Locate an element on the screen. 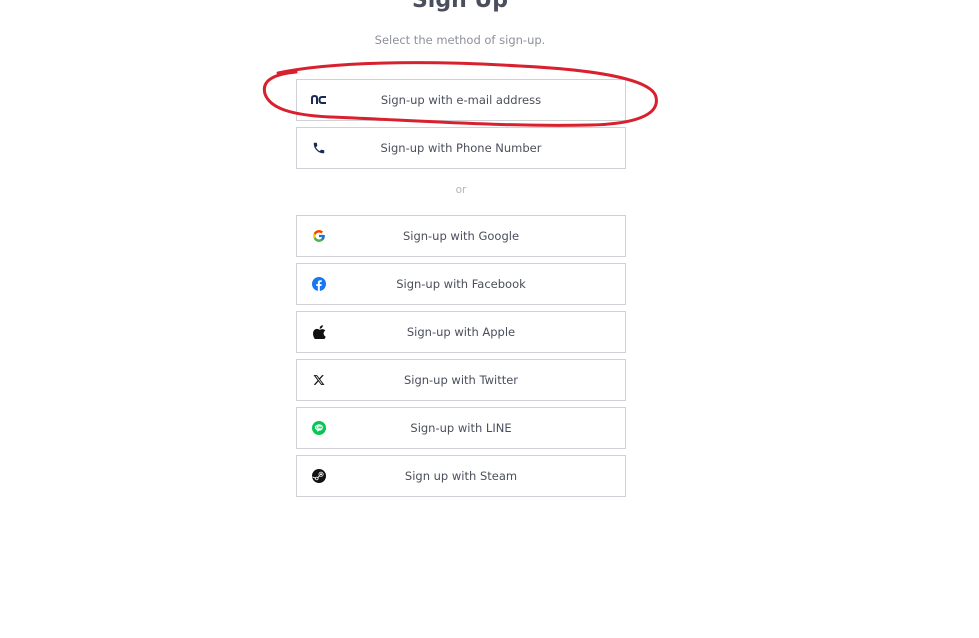  signup-apple-button: Sign-up with Apple is located at coordinates (461, 332).